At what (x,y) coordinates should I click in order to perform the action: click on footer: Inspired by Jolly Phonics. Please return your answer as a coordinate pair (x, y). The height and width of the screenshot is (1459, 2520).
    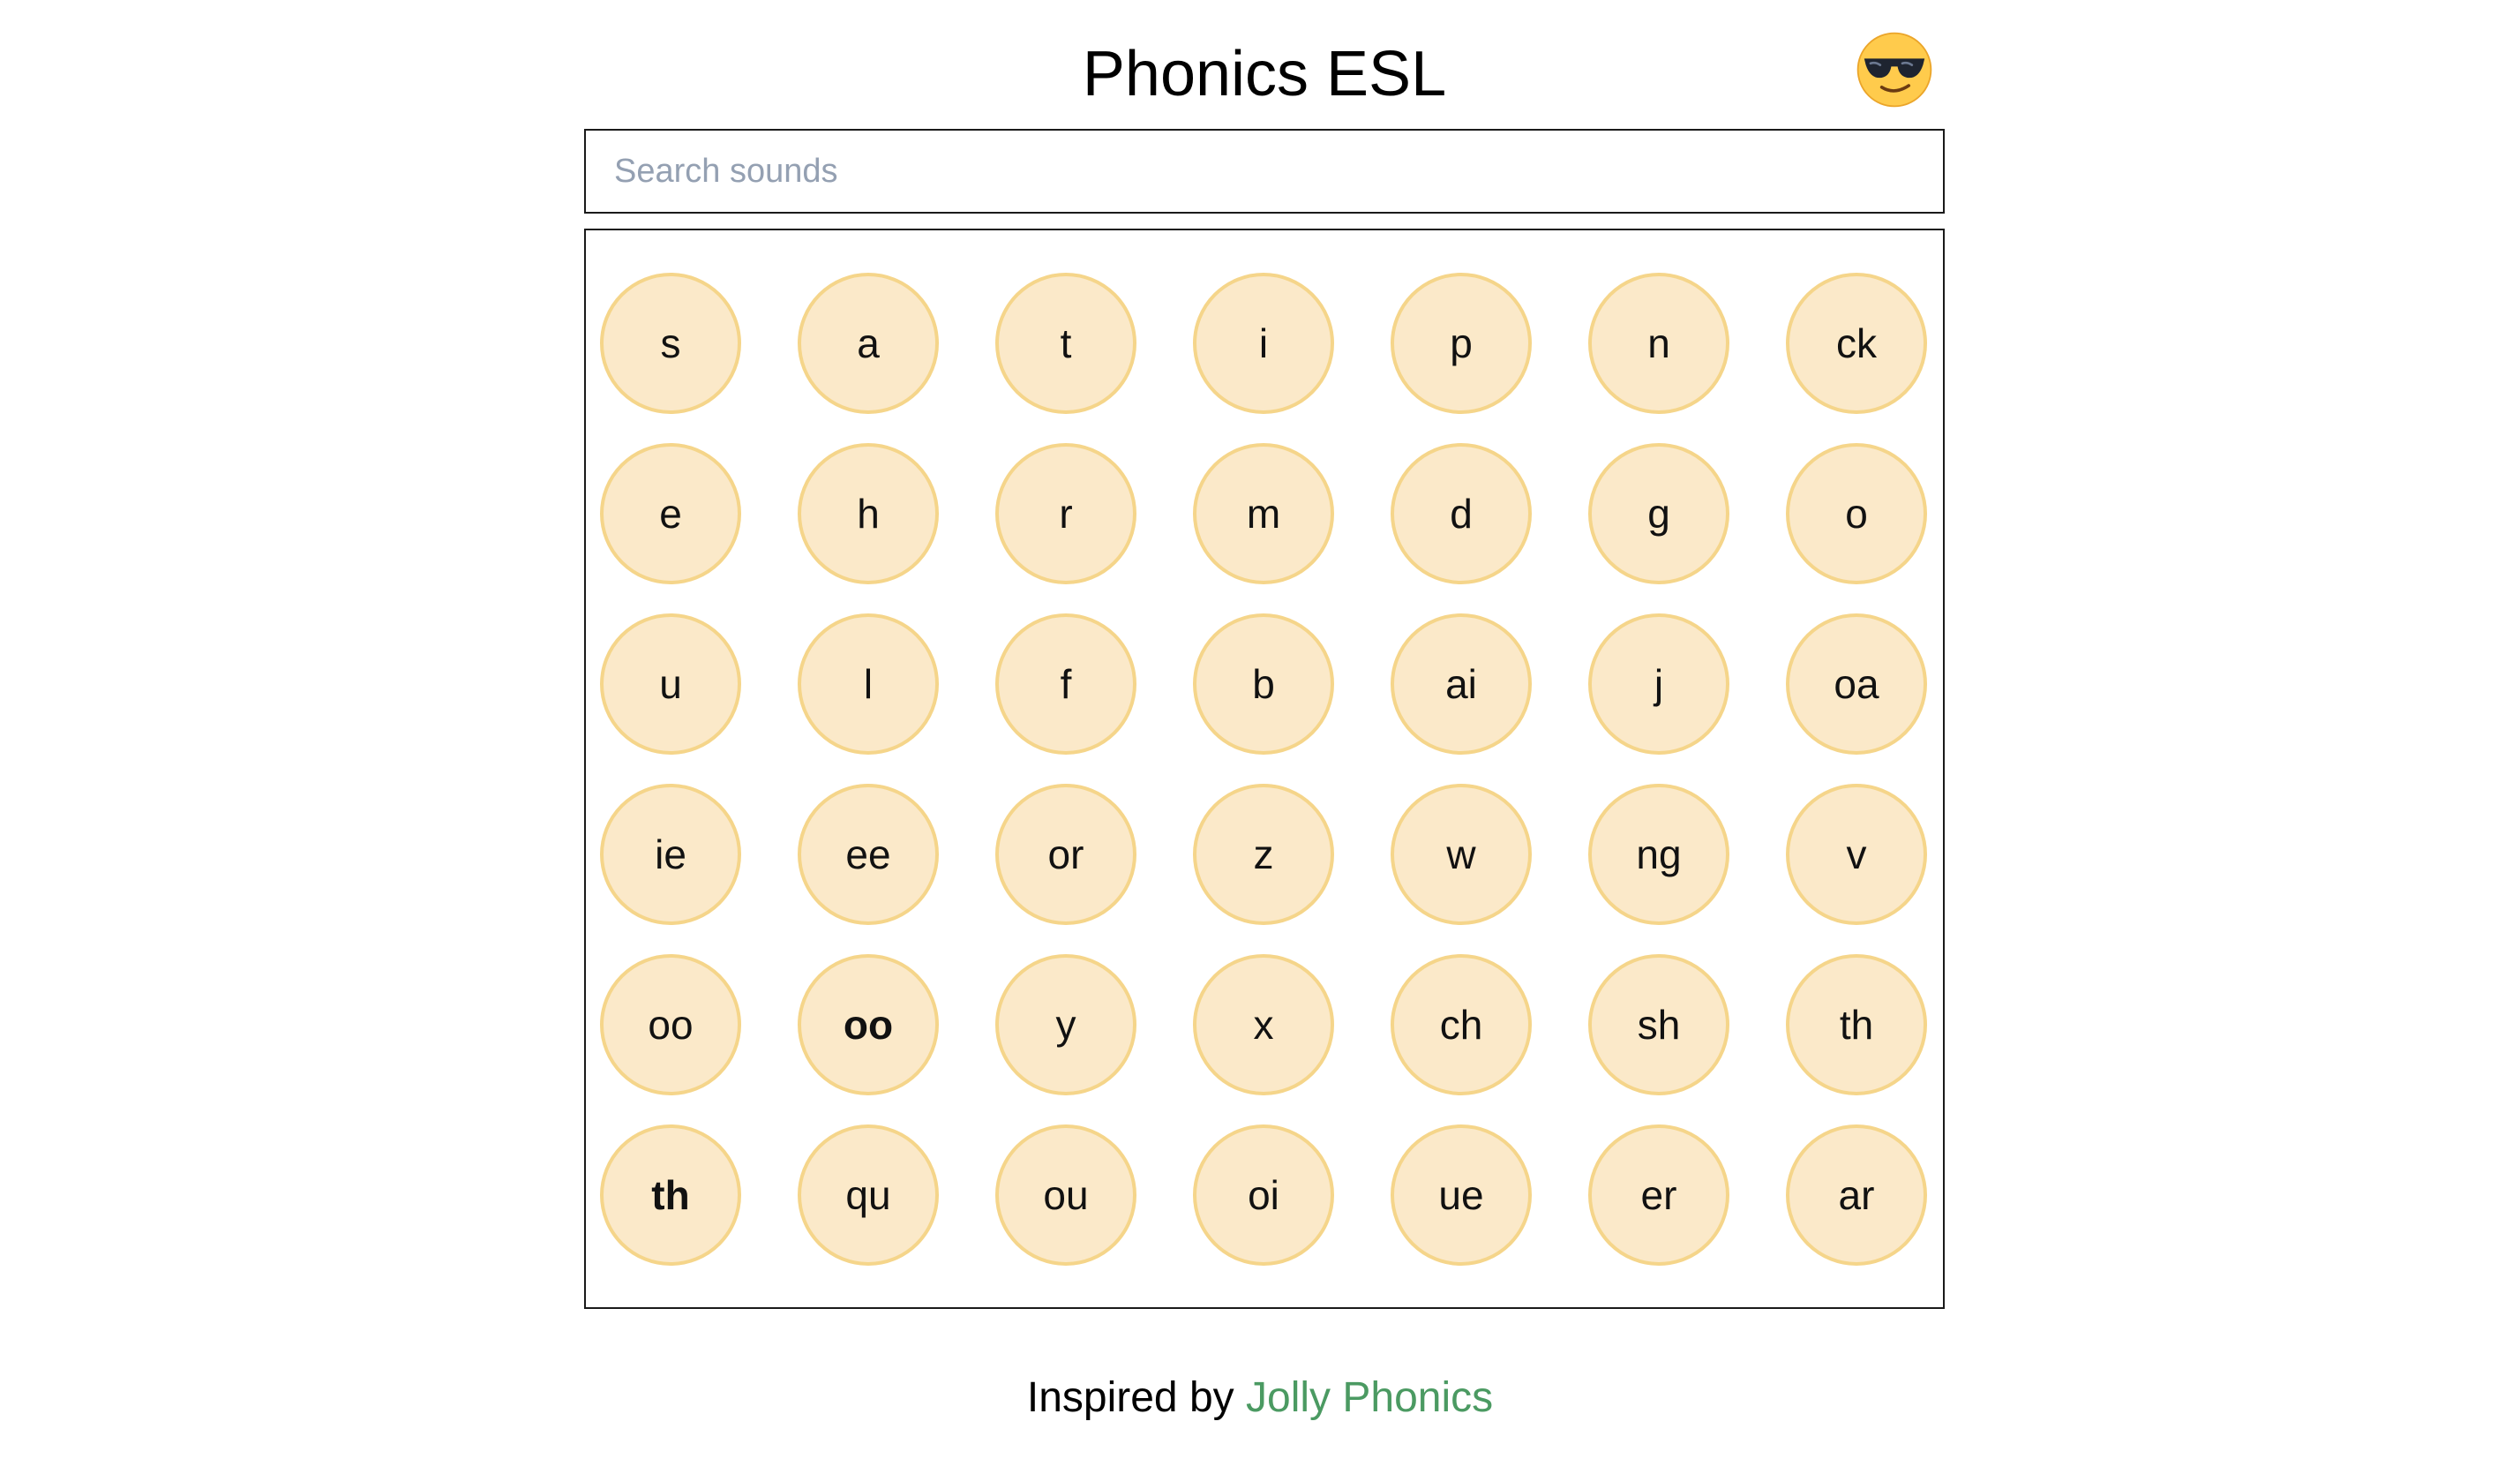
    Looking at the image, I should click on (1260, 1398).